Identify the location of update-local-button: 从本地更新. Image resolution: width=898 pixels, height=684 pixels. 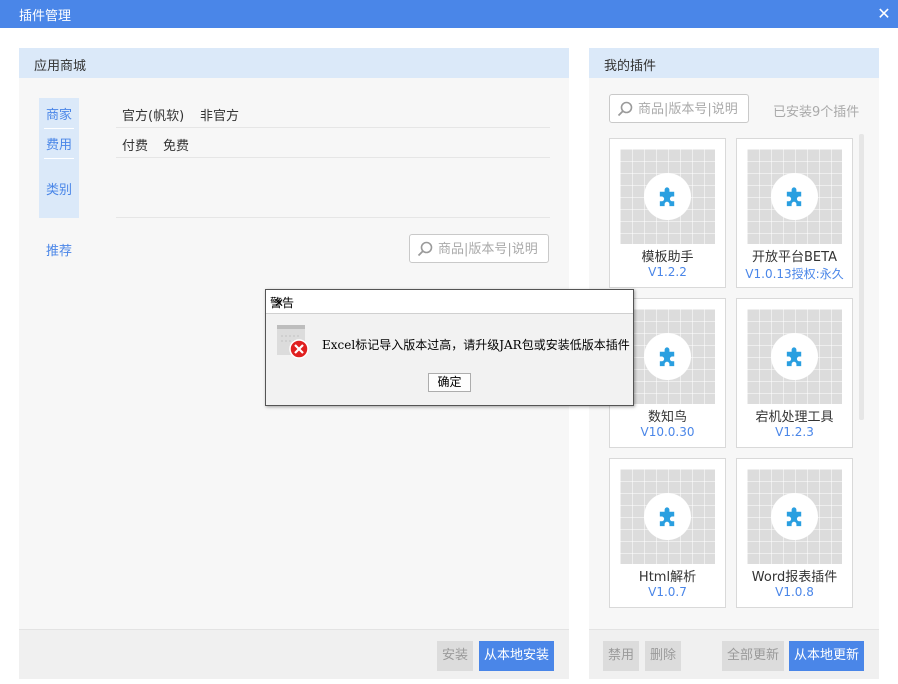
(827, 656).